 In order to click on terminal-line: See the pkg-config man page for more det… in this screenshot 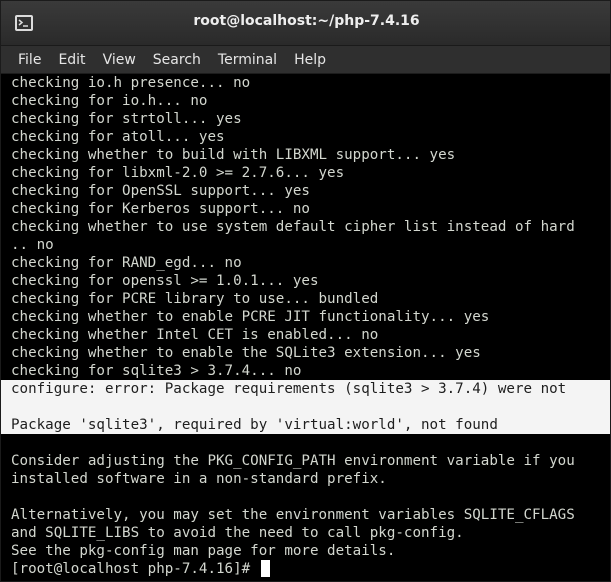, I will do `click(203, 551)`.